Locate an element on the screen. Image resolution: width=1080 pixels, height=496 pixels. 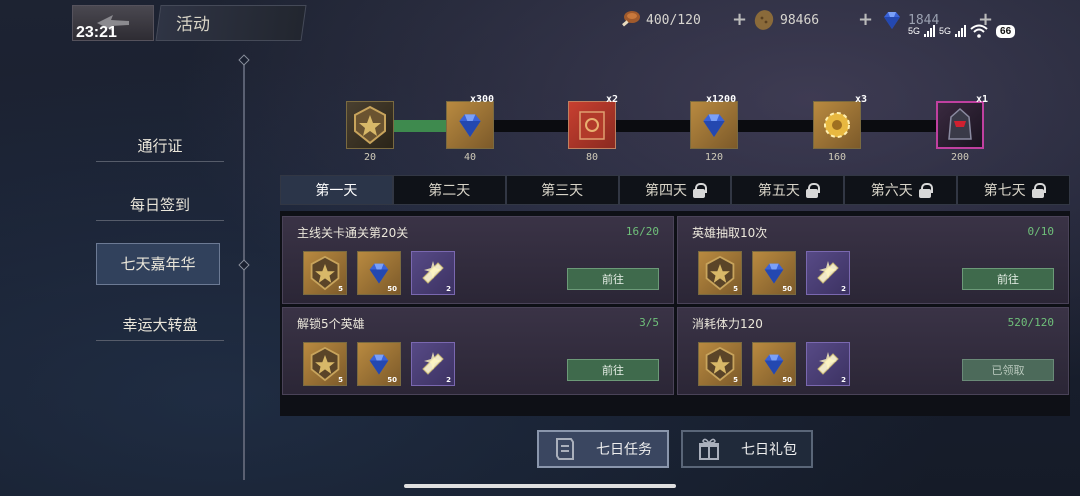
scroll-icon is located at coordinates (433, 272).